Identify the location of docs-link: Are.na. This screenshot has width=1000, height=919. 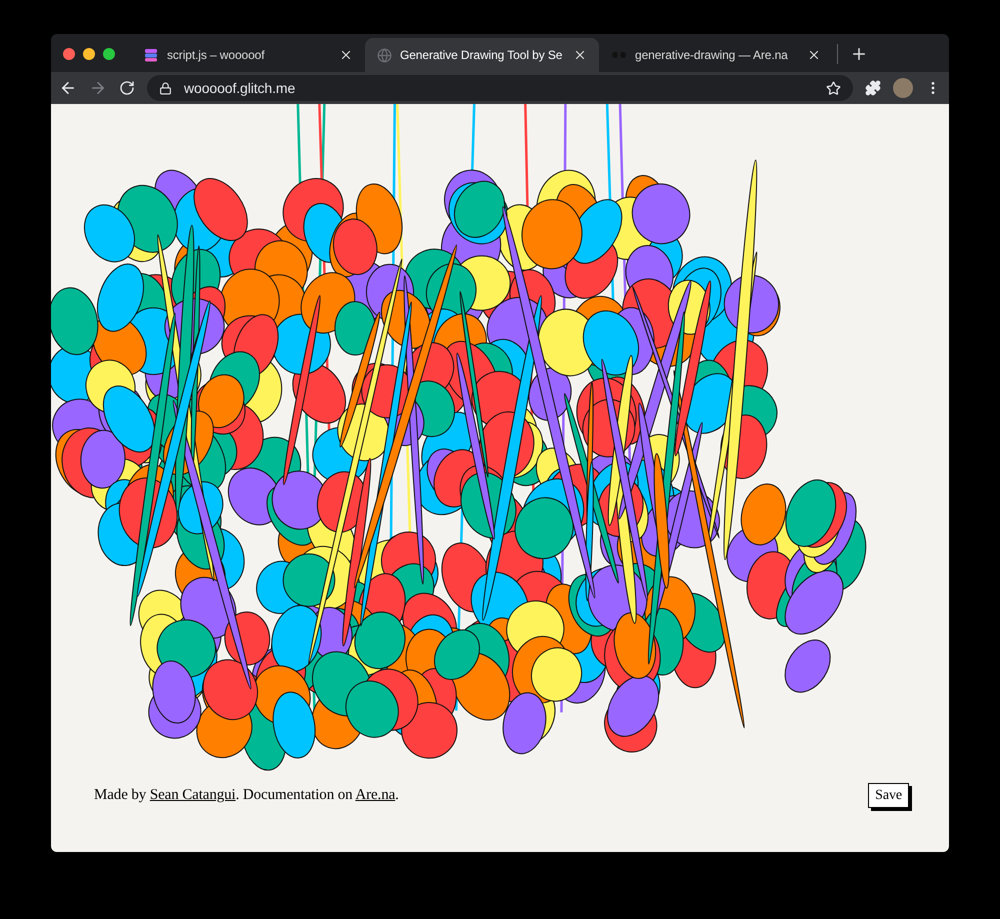
(375, 795).